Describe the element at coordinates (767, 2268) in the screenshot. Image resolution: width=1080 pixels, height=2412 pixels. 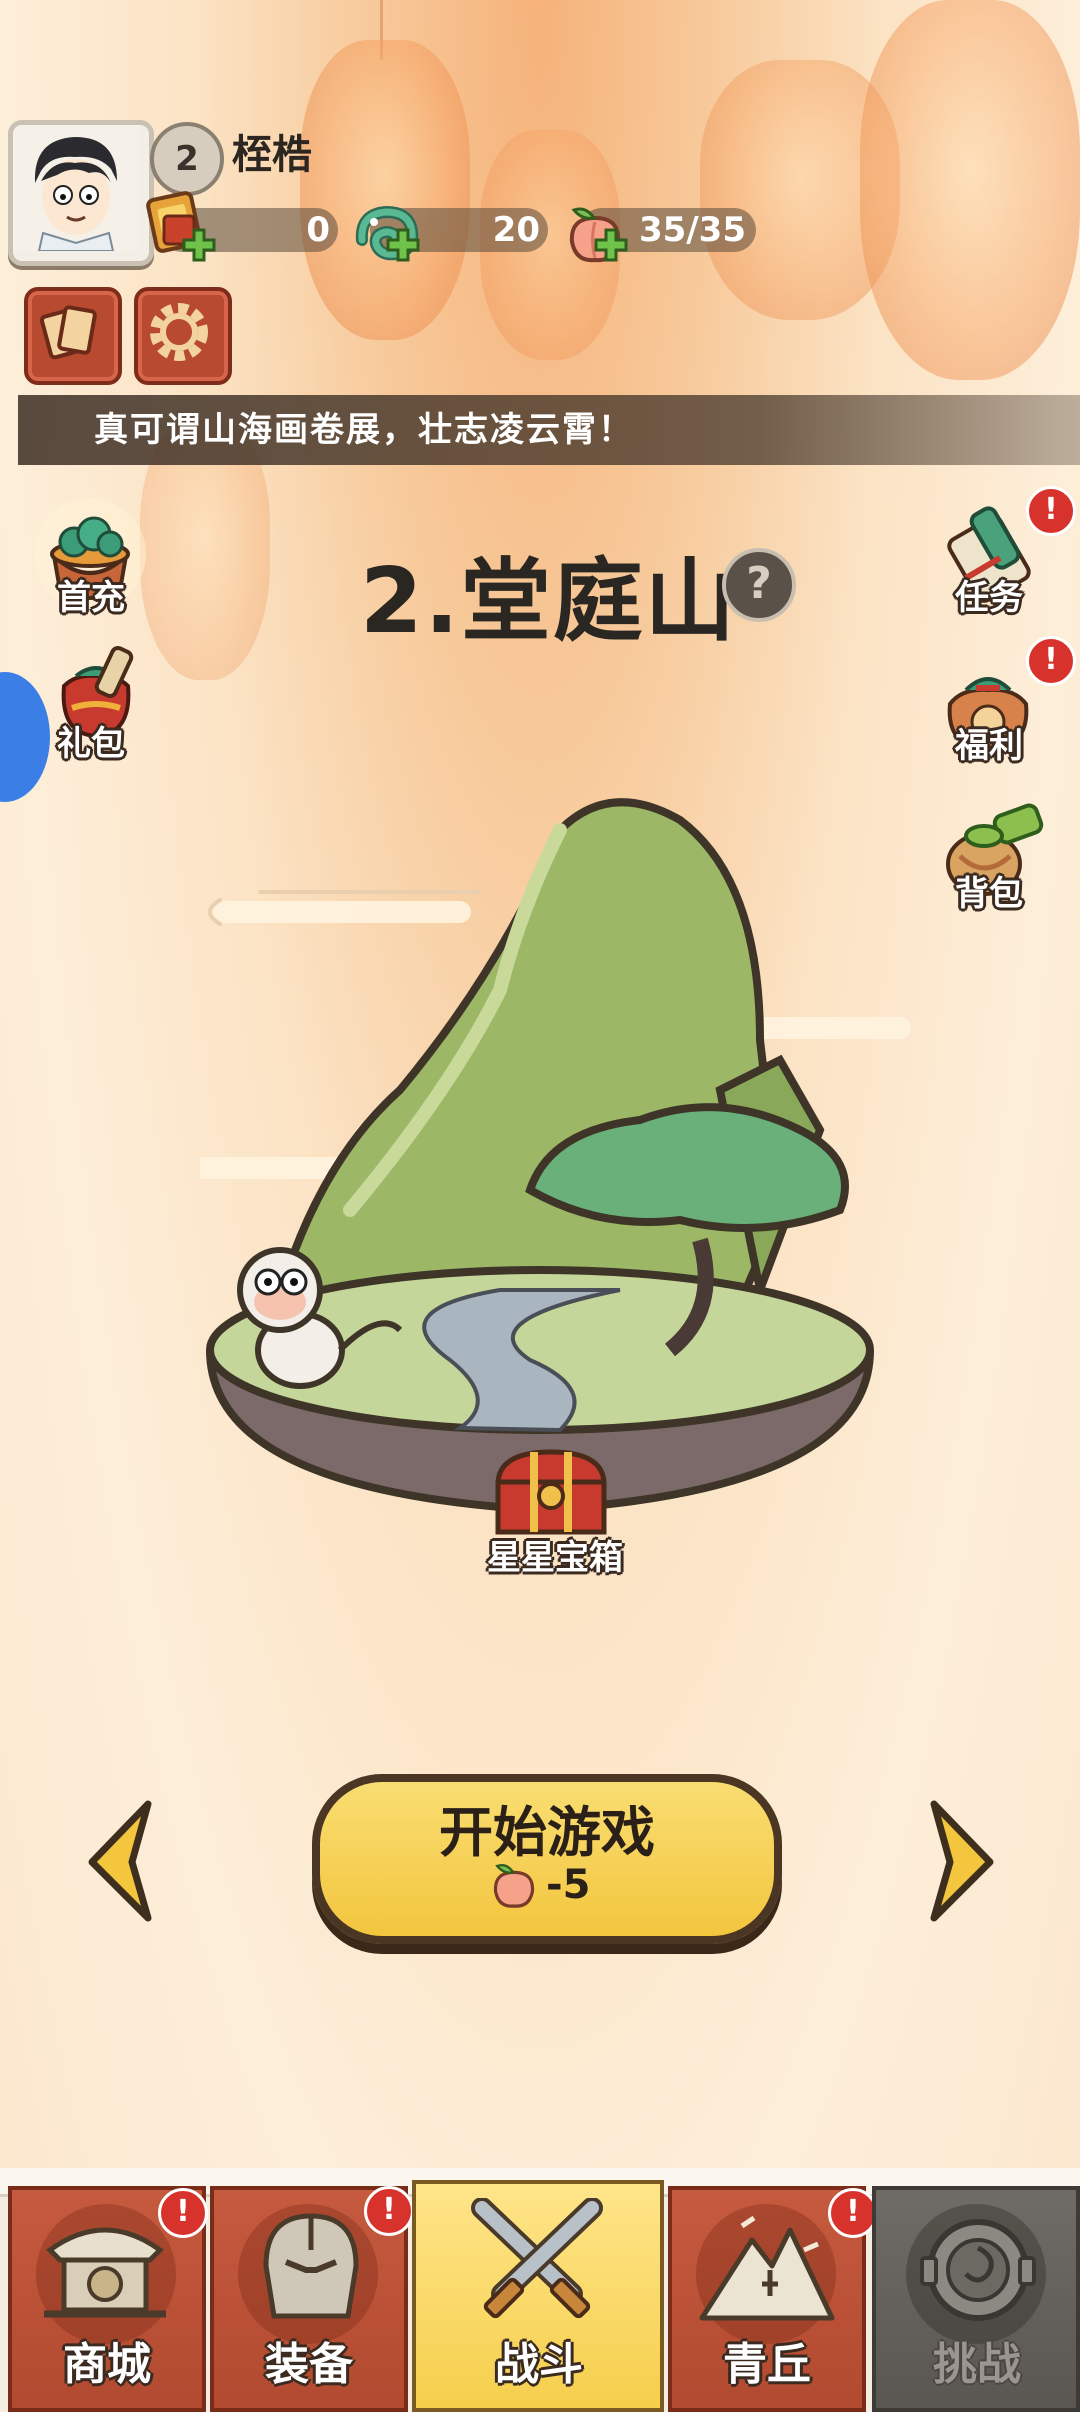
I see `mountain-icon` at that location.